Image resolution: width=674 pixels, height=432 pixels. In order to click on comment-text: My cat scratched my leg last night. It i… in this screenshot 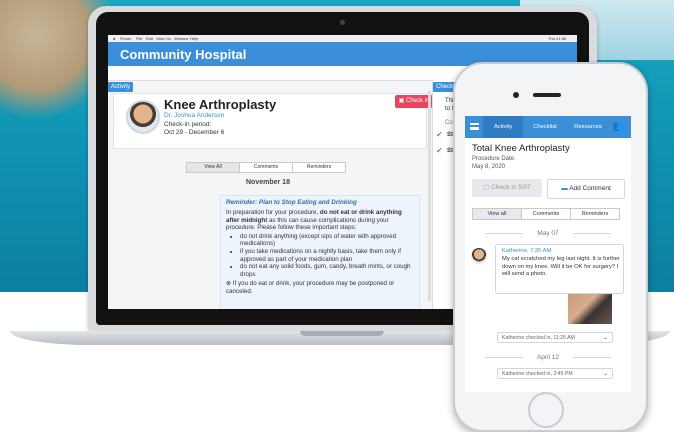, I will do `click(561, 266)`.